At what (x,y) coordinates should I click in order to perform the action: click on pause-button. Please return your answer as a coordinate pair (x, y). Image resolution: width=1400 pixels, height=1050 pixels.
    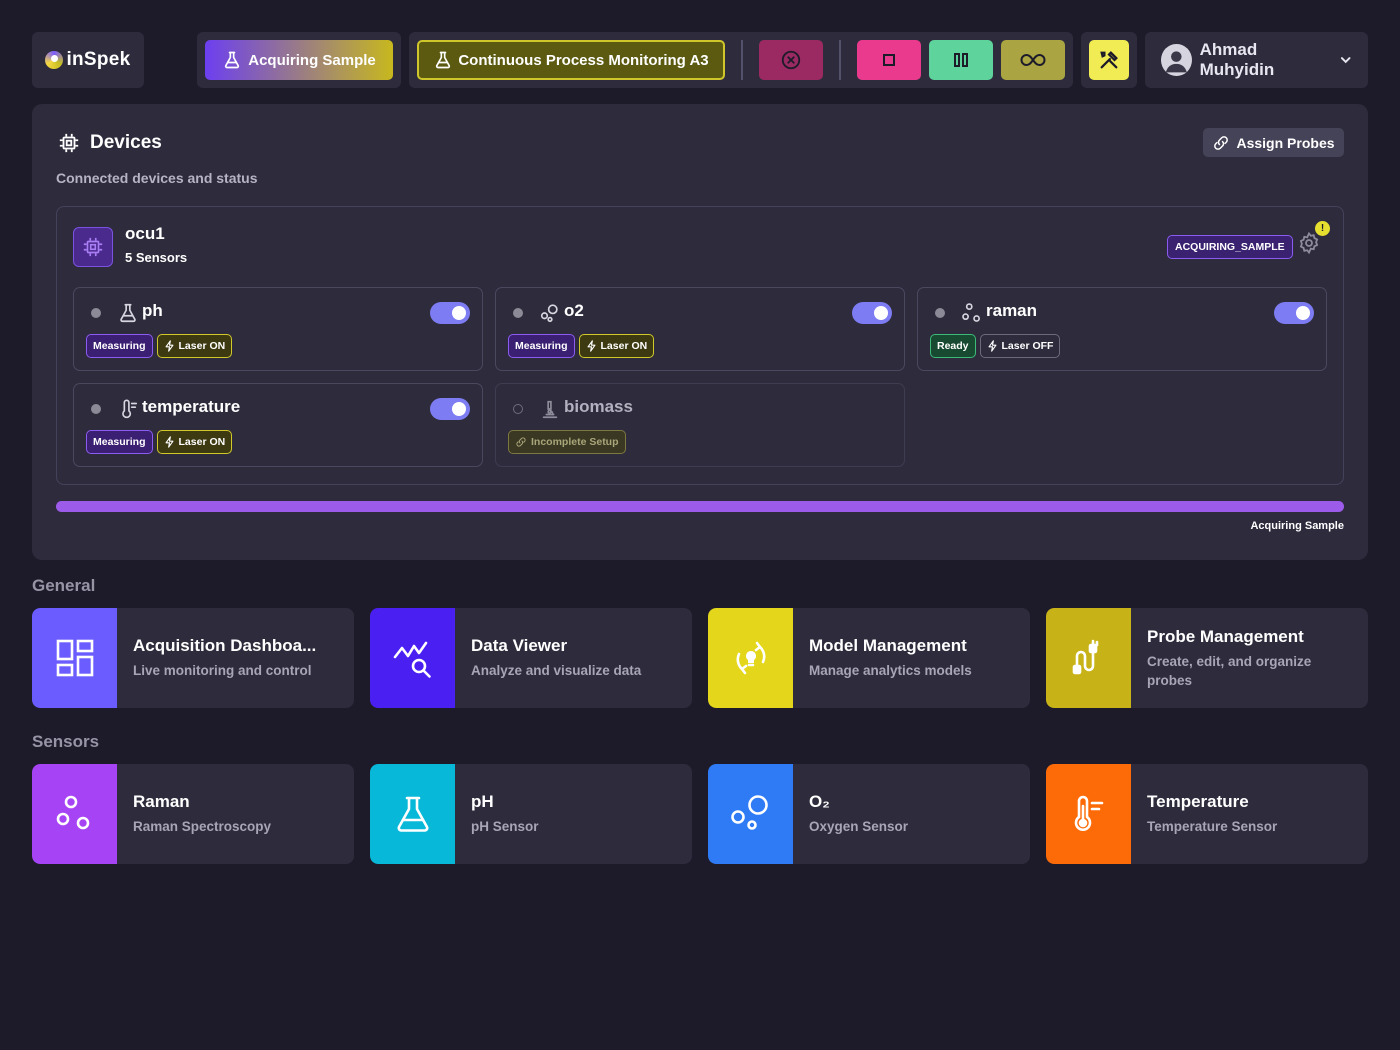
    Looking at the image, I should click on (961, 60).